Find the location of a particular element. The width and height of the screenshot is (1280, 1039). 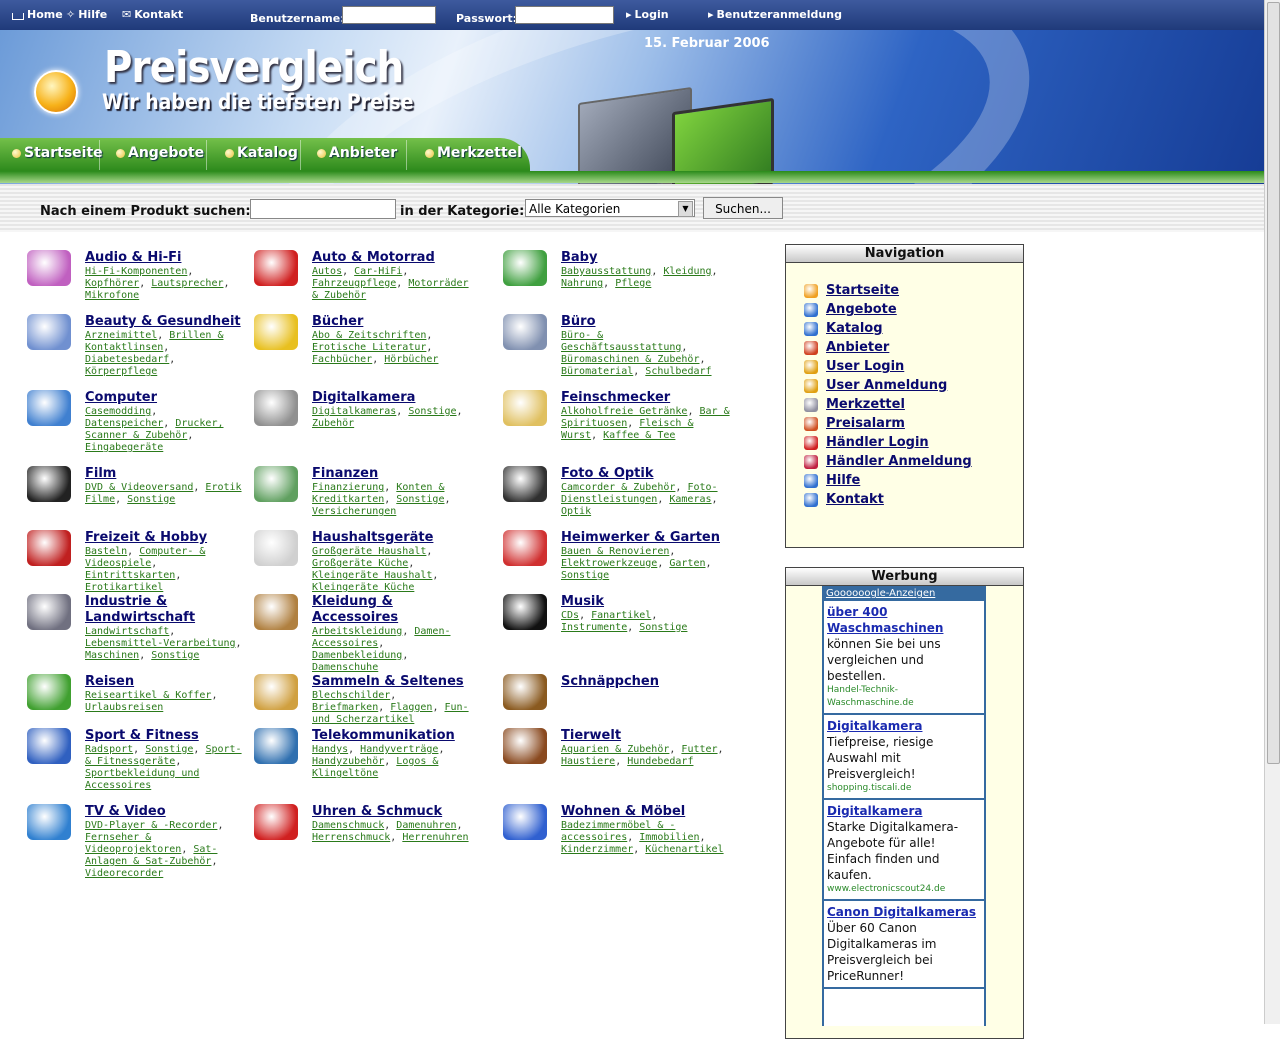

category-link: Kleidung & Accessoires is located at coordinates (392, 610).